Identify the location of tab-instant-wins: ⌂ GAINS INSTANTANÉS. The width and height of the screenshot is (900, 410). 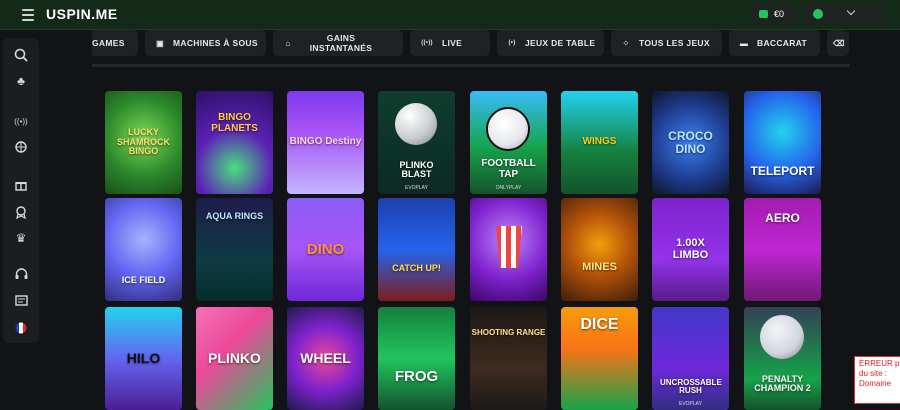
(338, 43).